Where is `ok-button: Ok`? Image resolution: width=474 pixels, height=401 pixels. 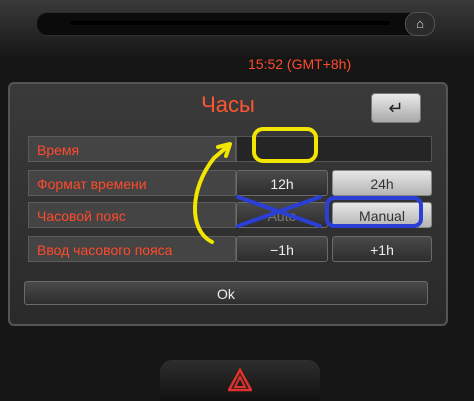 ok-button: Ok is located at coordinates (226, 293).